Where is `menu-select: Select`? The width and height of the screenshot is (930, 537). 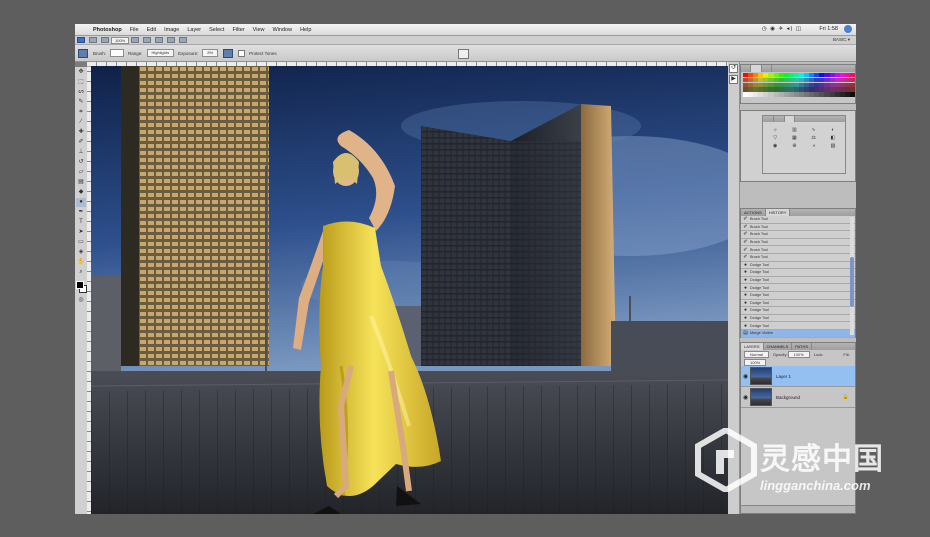
menu-select: Select is located at coordinates (216, 30).